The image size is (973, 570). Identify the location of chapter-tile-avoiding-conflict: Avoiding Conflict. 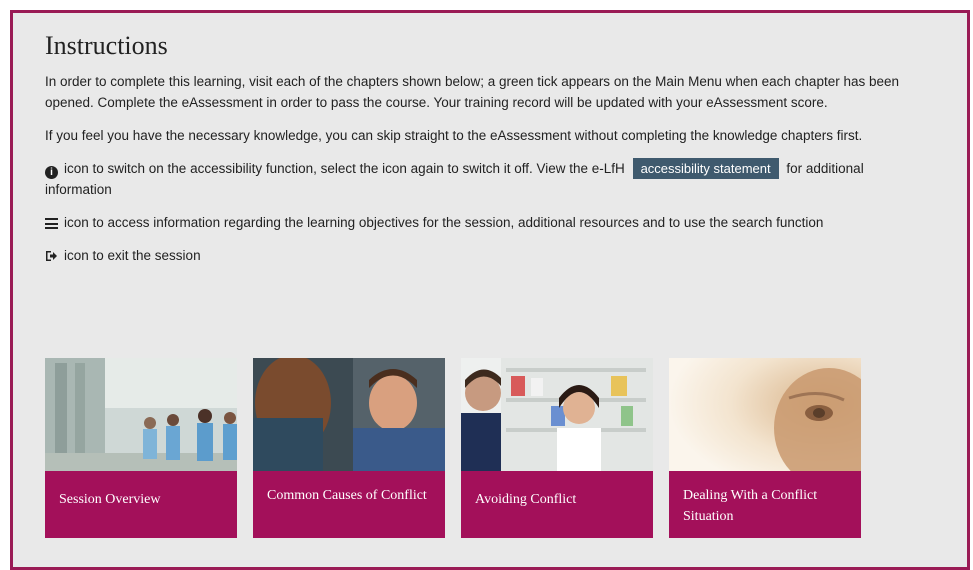
(557, 448).